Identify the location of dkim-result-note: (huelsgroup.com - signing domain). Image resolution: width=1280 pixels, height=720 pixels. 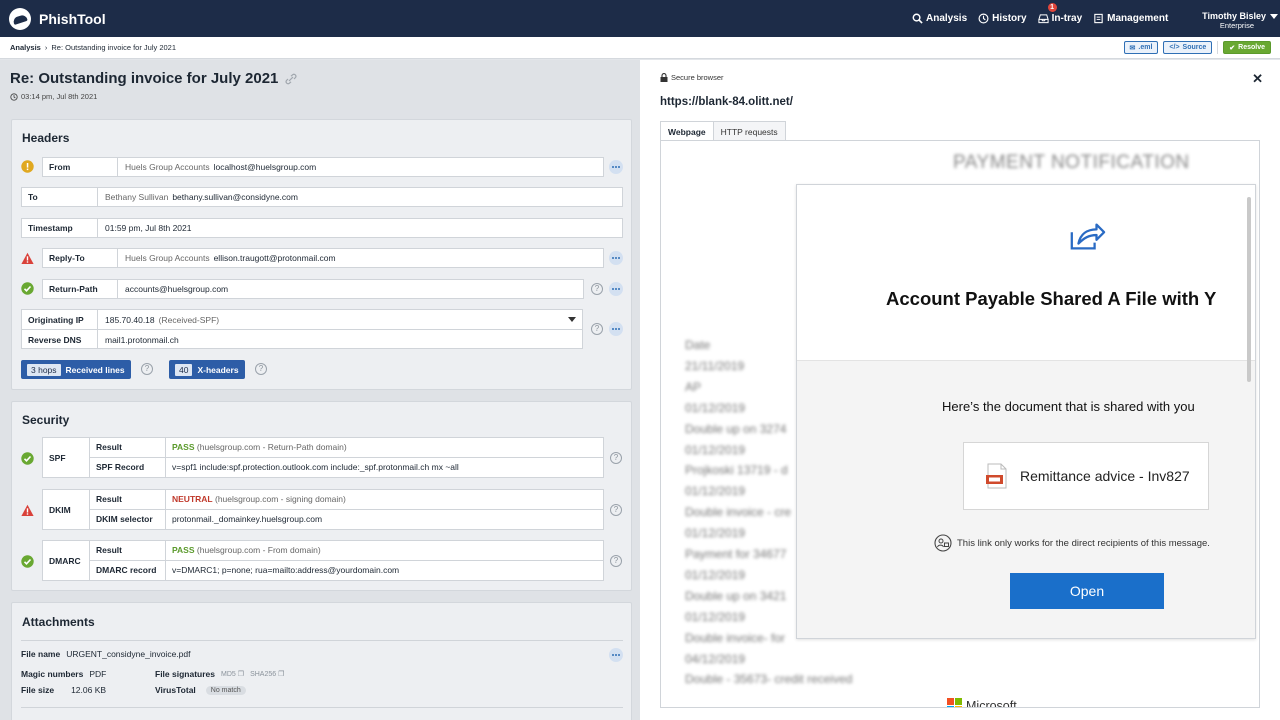
(280, 499).